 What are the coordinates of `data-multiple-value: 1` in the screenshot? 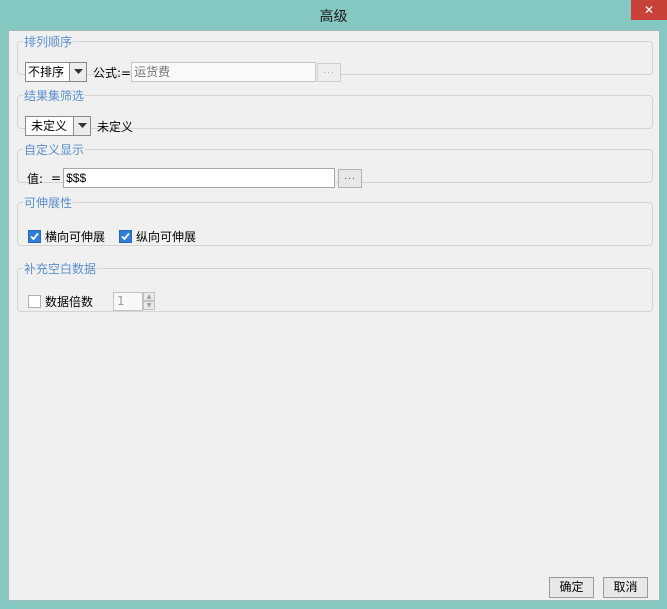 It's located at (128, 301).